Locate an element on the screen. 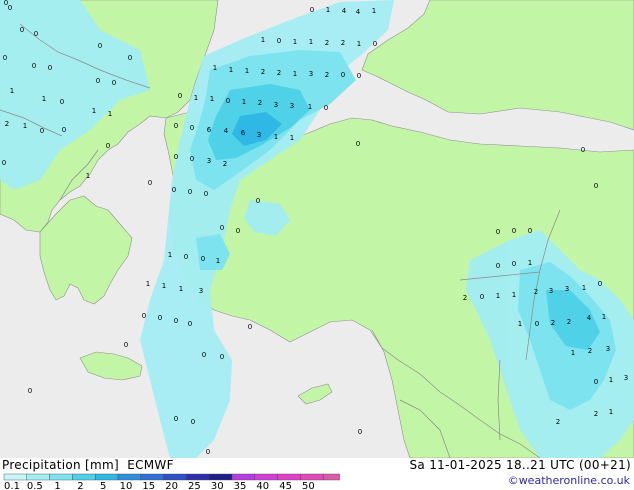  credit-link: ©weatheronline.co.uk is located at coordinates (569, 480).